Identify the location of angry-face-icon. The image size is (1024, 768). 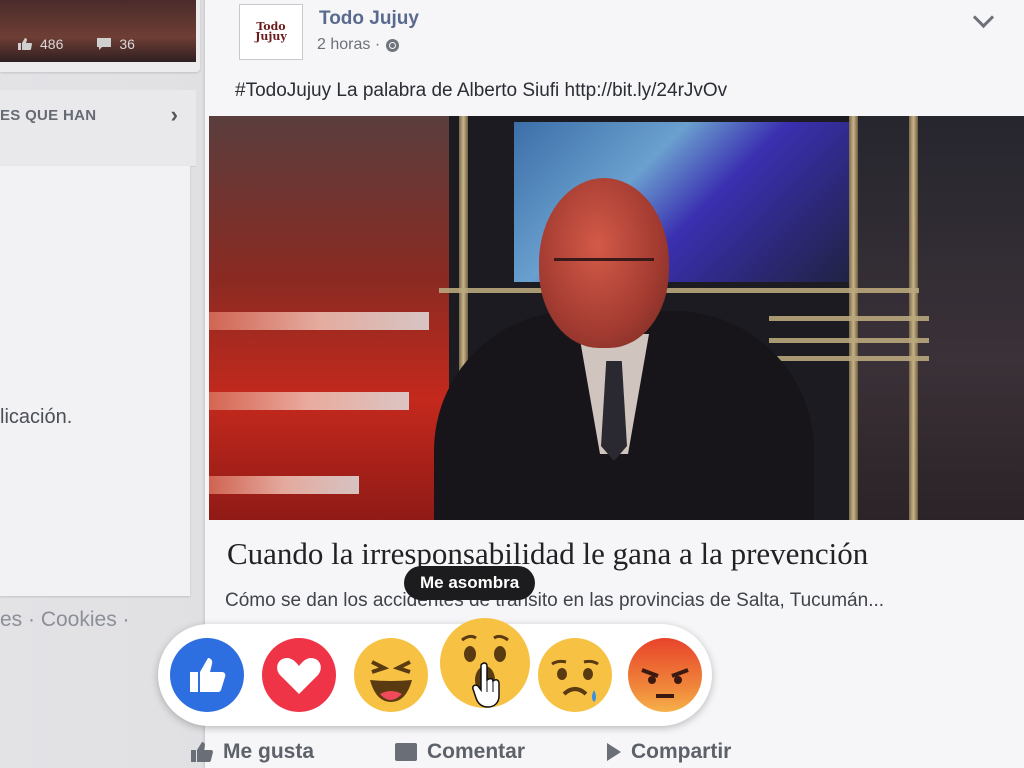
(665, 683).